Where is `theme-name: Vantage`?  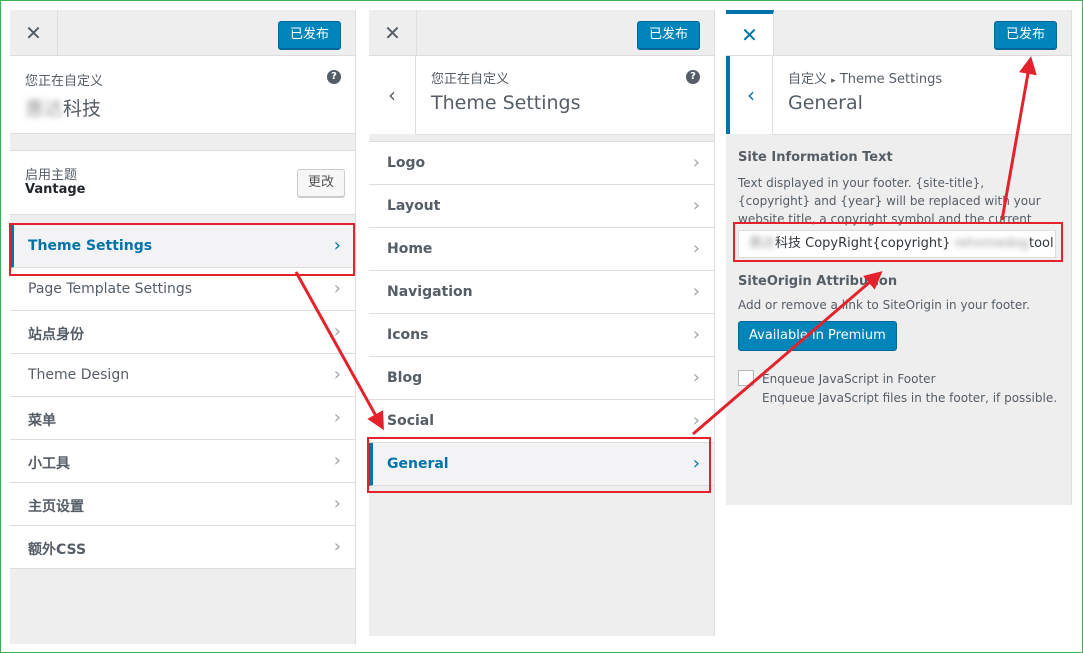
theme-name: Vantage is located at coordinates (55, 189).